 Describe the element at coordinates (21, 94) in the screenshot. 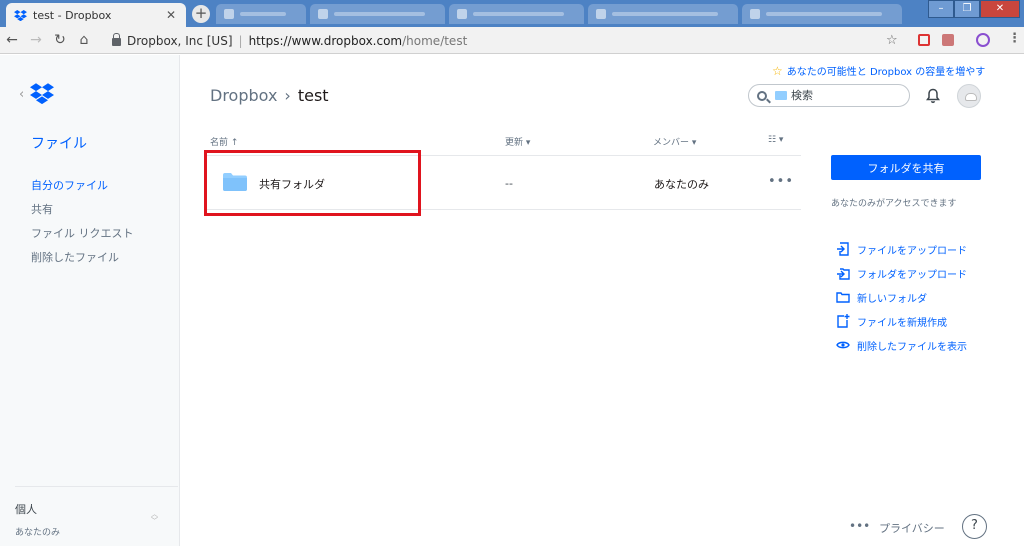

I see `collapse-chevron-icon: ‹` at that location.